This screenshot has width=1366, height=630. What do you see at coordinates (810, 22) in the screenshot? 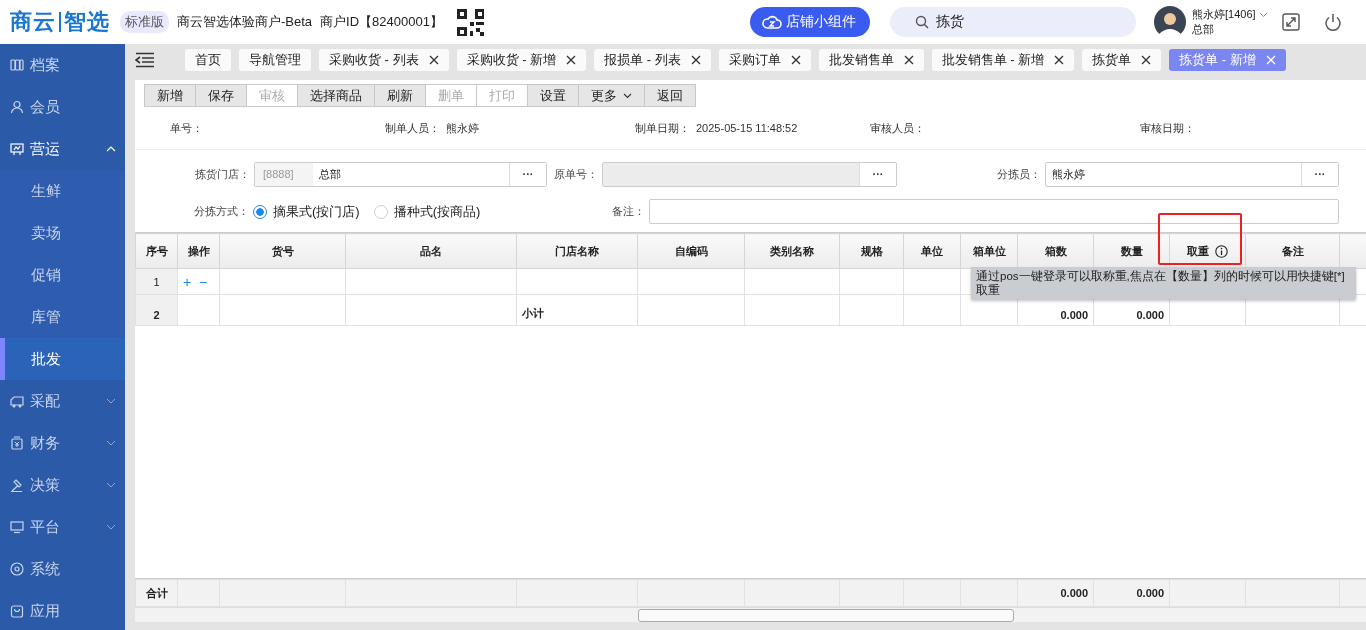
I see `widget-button: 店铺小组件` at bounding box center [810, 22].